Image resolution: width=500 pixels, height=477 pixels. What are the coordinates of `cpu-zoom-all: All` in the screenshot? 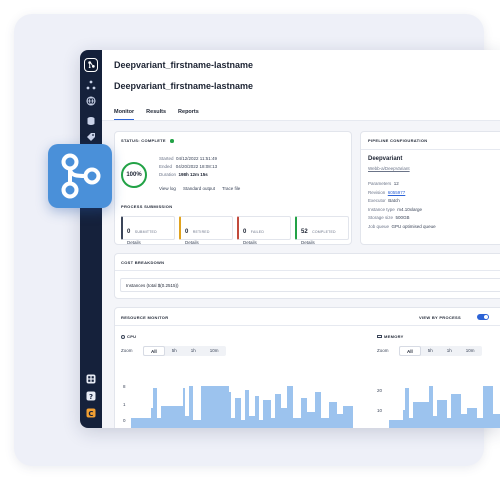 It's located at (154, 351).